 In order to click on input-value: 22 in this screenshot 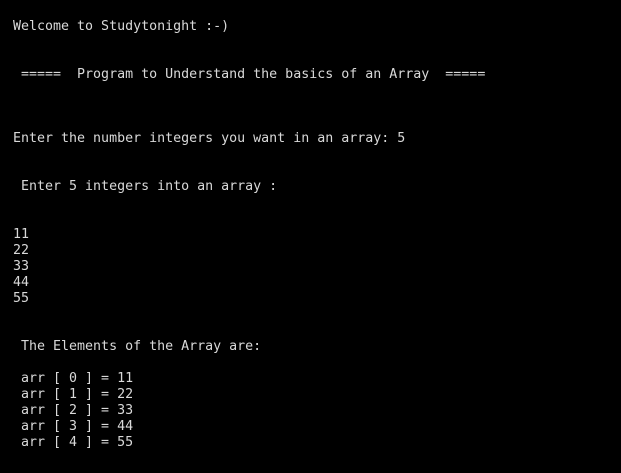, I will do `click(21, 250)`.